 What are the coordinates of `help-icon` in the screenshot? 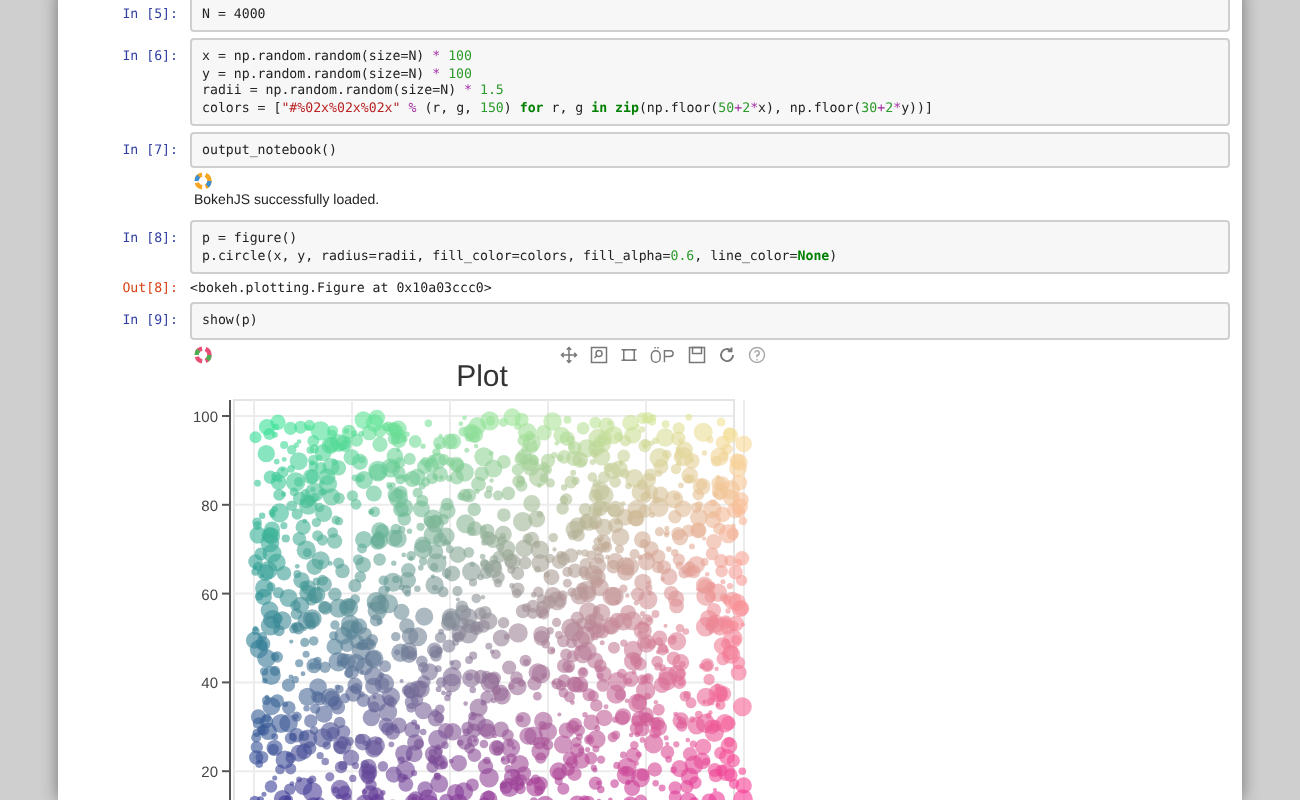 It's located at (757, 354).